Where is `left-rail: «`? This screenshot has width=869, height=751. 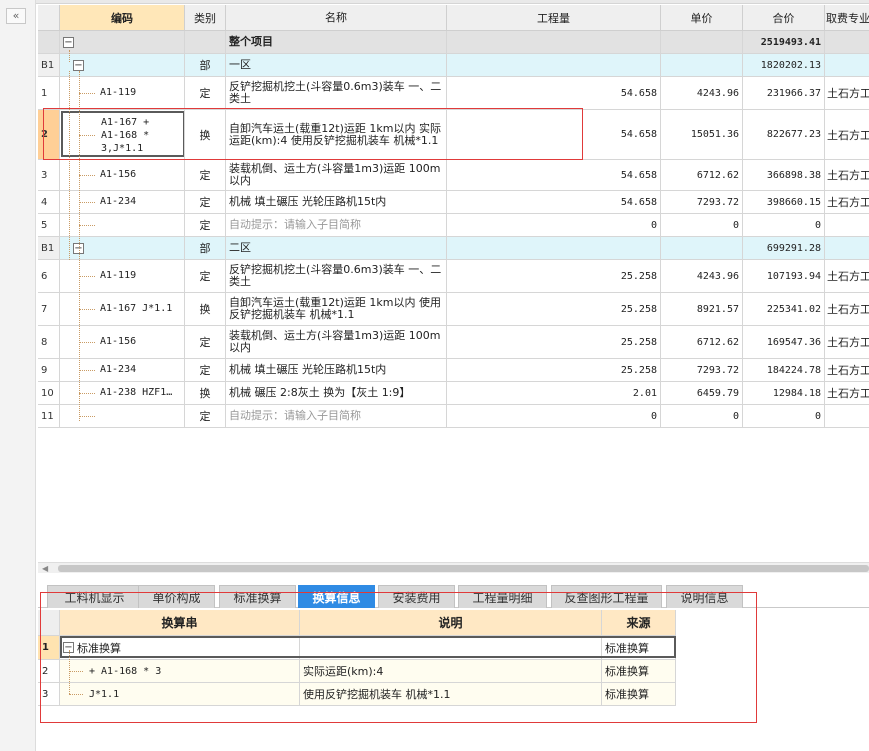 left-rail: « is located at coordinates (18, 375).